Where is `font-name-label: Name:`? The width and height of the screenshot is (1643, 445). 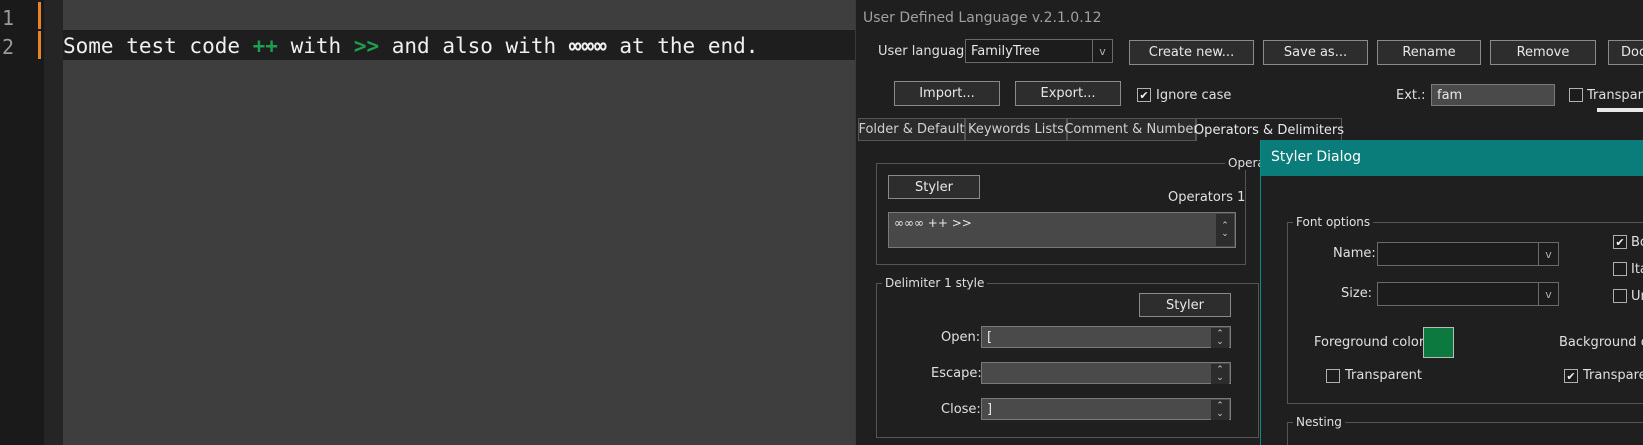
font-name-label: Name: is located at coordinates (1354, 253).